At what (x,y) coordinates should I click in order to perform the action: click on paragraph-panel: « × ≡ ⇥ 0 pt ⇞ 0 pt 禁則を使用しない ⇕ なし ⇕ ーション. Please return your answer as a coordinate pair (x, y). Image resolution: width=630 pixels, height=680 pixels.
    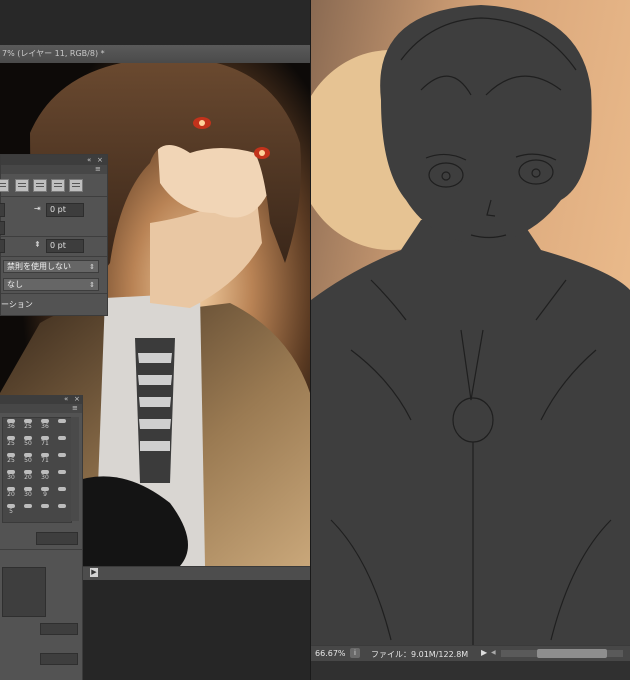
    Looking at the image, I should click on (54, 235).